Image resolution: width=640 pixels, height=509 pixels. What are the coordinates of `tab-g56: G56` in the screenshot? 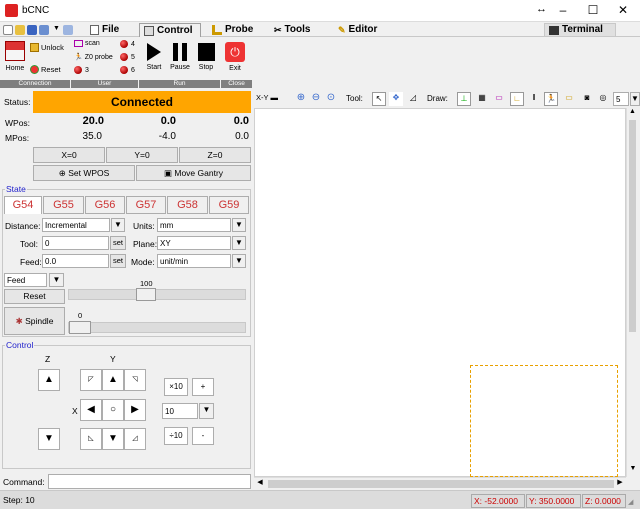 It's located at (105, 205).